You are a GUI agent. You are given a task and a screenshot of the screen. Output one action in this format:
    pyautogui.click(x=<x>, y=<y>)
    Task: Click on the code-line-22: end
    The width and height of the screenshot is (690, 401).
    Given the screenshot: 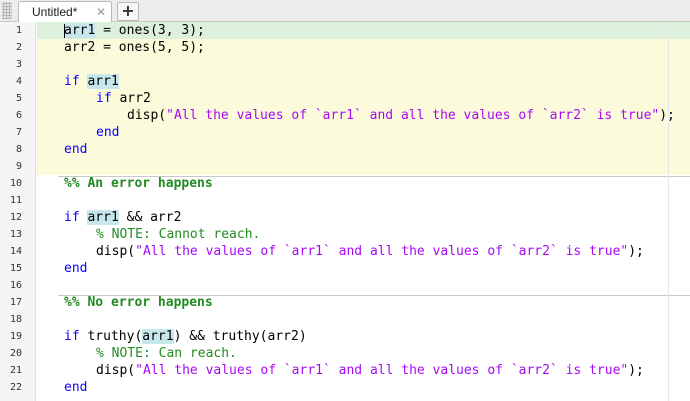 What is the action you would take?
    pyautogui.click(x=75, y=387)
    